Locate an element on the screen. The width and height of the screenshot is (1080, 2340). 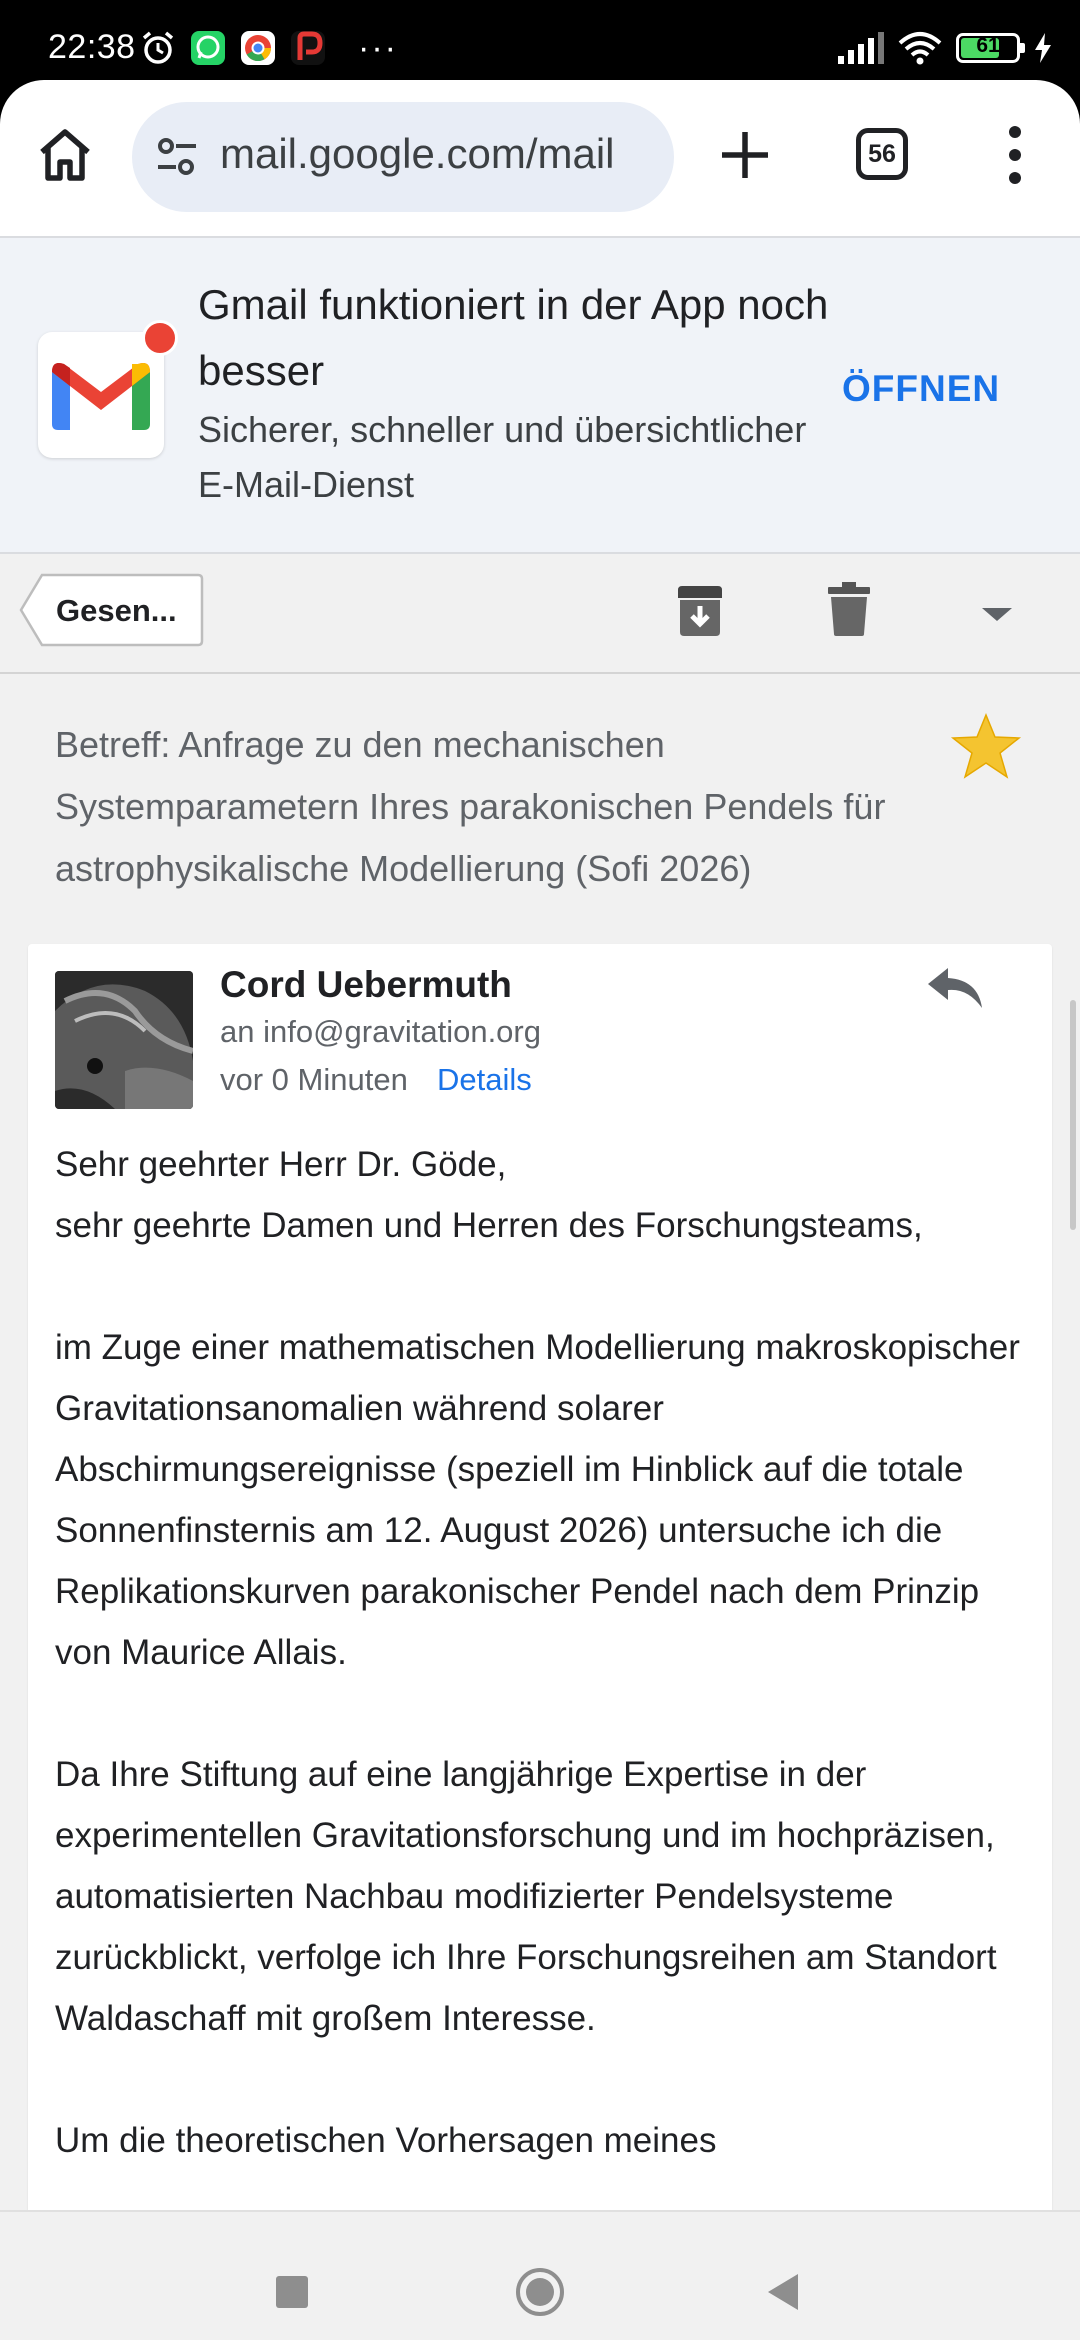
sender-name: Cord Uebermuth is located at coordinates (366, 984).